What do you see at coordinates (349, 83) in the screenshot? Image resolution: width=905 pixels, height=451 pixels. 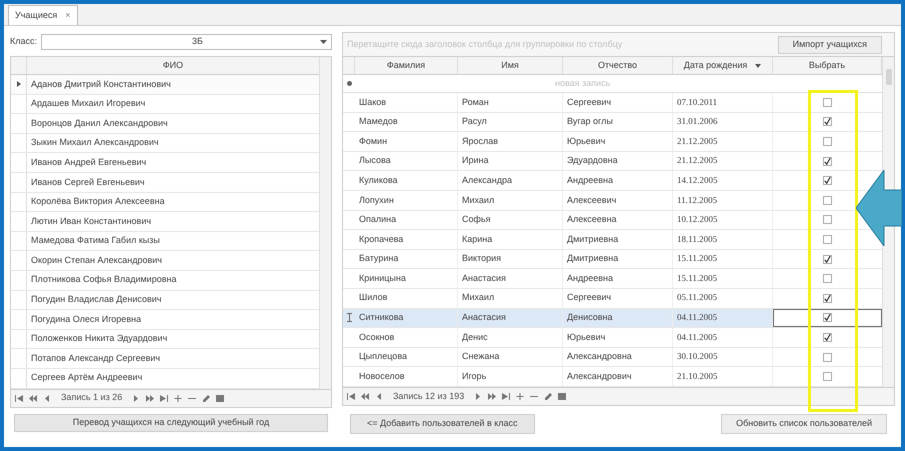 I see `new-row-icon` at bounding box center [349, 83].